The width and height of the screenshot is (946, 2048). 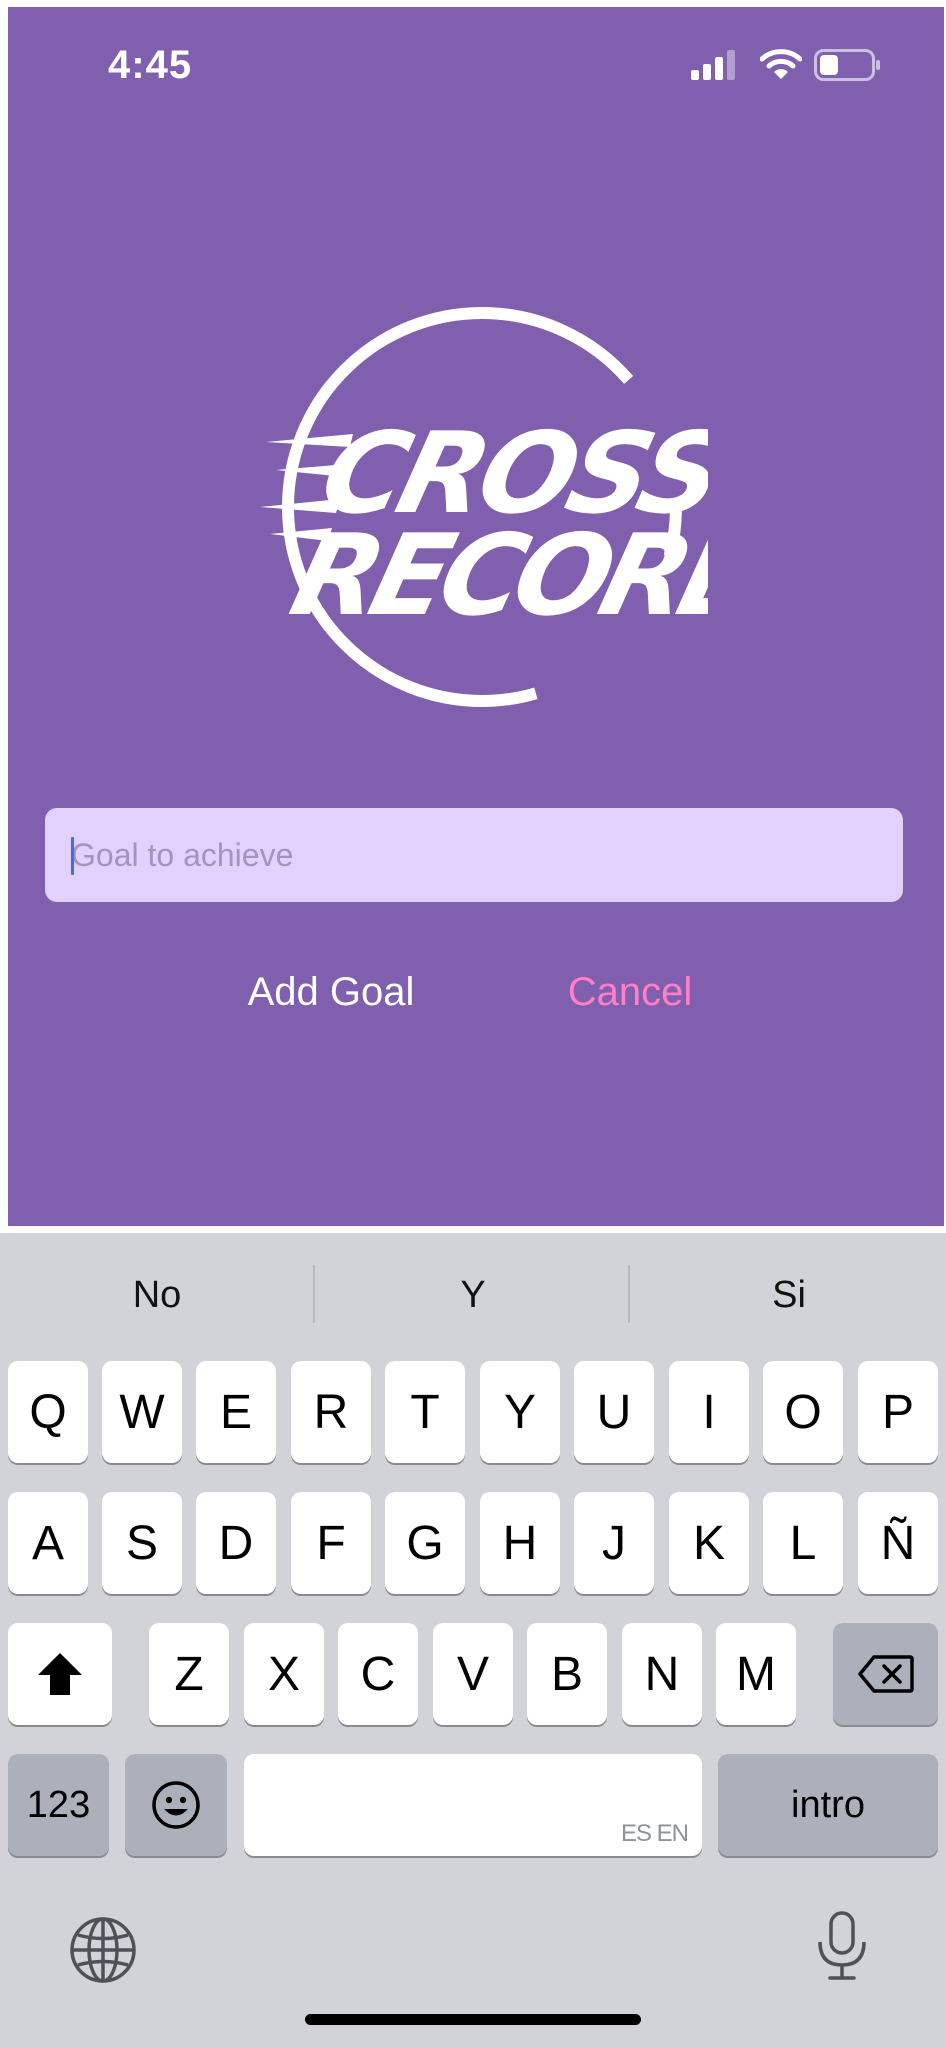 I want to click on key-x: X, so click(x=284, y=1674).